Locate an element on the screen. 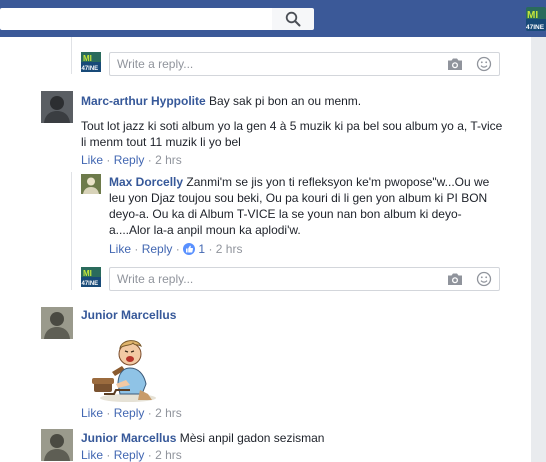  search-input is located at coordinates (136, 19).